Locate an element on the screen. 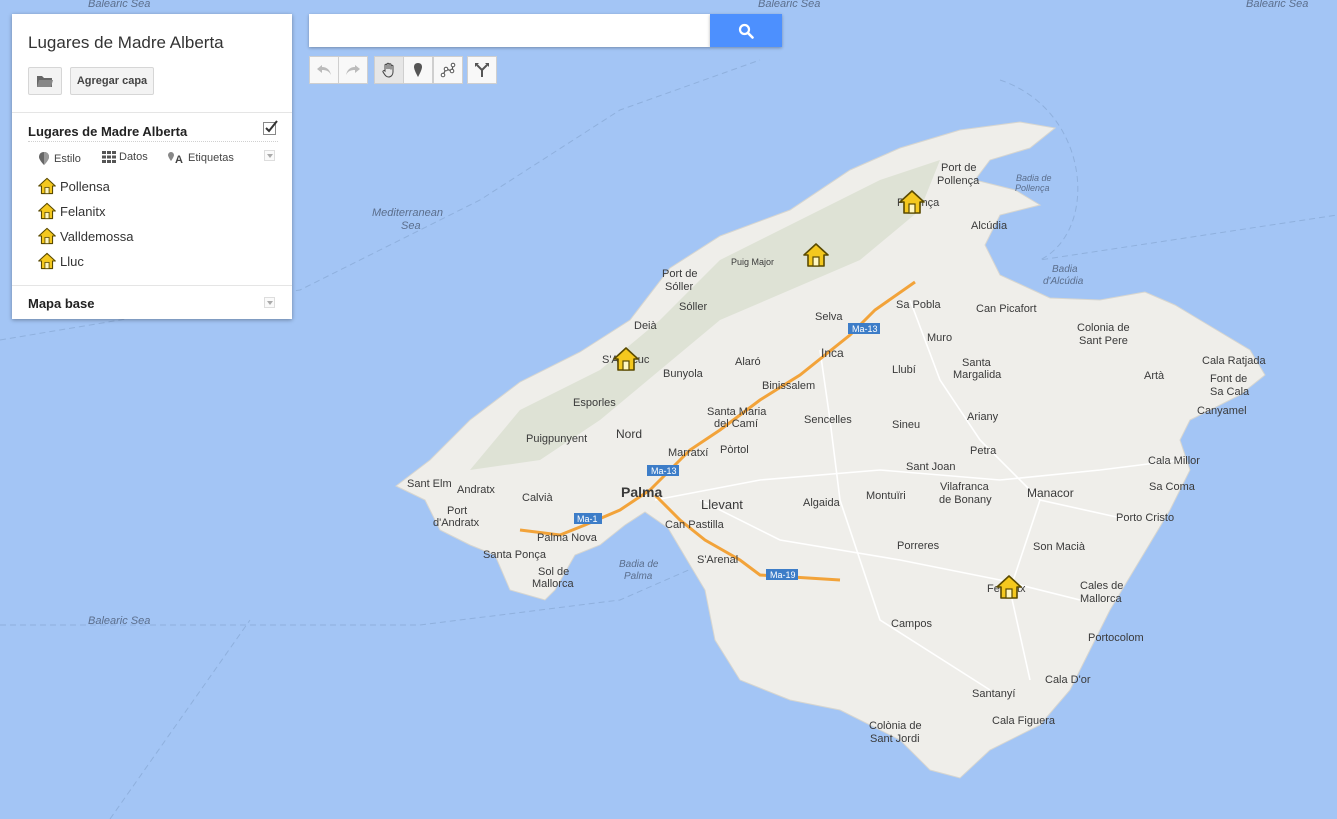  draw-line-button is located at coordinates (448, 70).